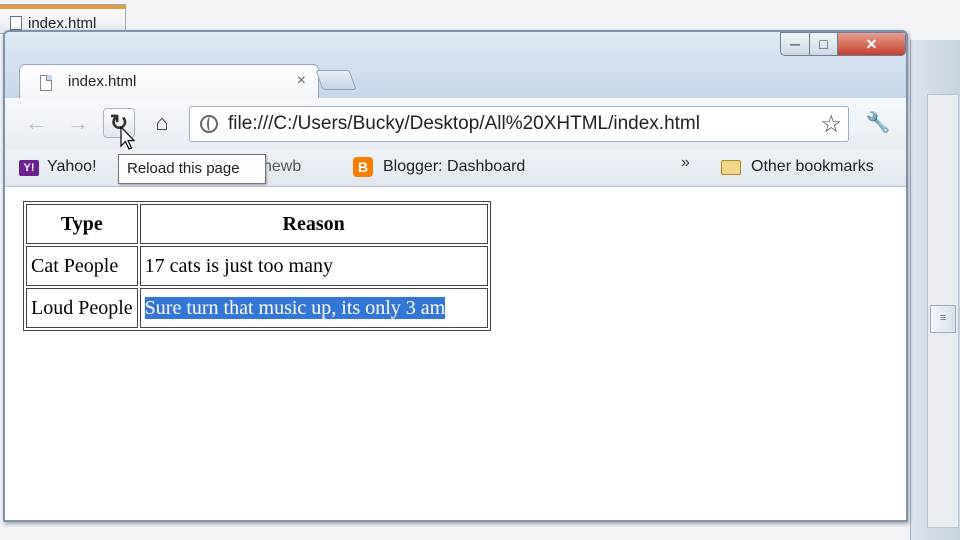  I want to click on new-tab-button, so click(336, 80).